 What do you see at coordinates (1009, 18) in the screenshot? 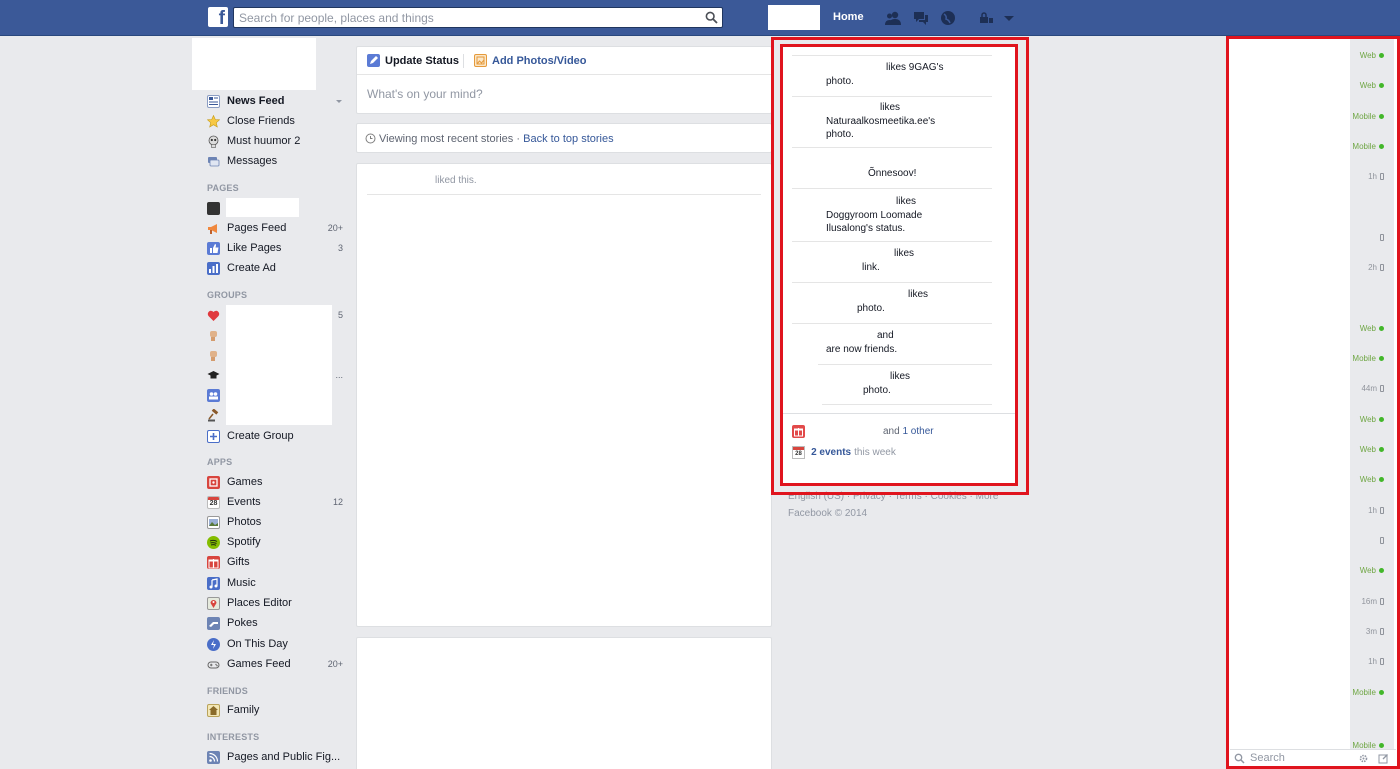
I see `account-settings-chevron-icon` at bounding box center [1009, 18].